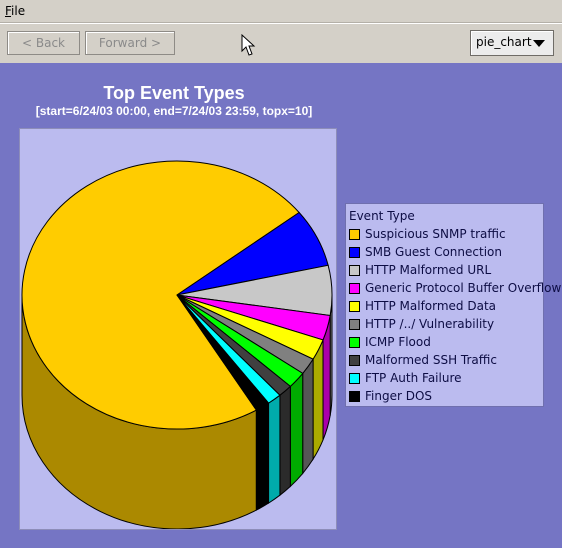 The height and width of the screenshot is (548, 562). What do you see at coordinates (399, 396) in the screenshot?
I see `legend-label: Finger DOS` at bounding box center [399, 396].